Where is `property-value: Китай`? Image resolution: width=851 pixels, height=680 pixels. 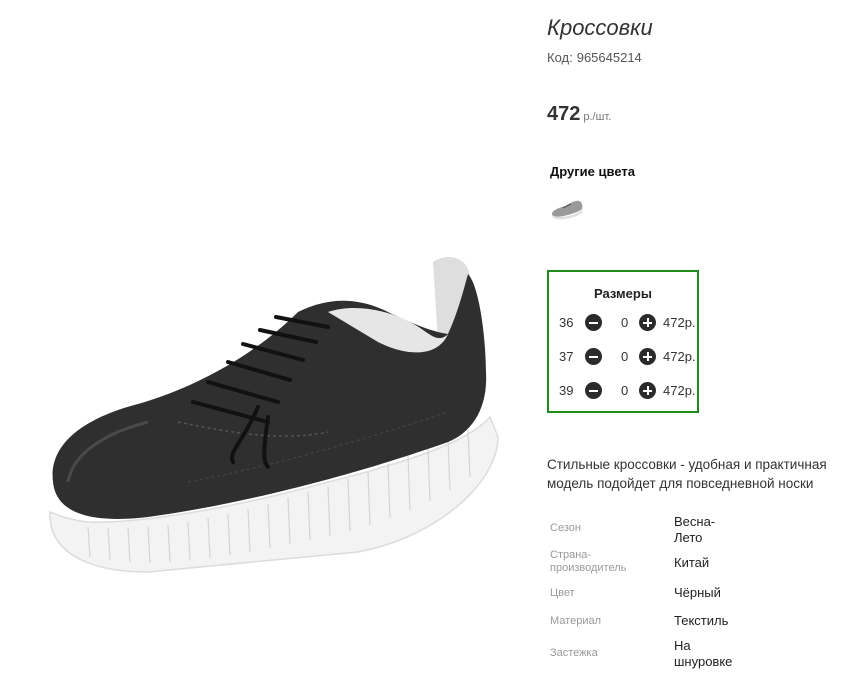 property-value: Китай is located at coordinates (692, 562).